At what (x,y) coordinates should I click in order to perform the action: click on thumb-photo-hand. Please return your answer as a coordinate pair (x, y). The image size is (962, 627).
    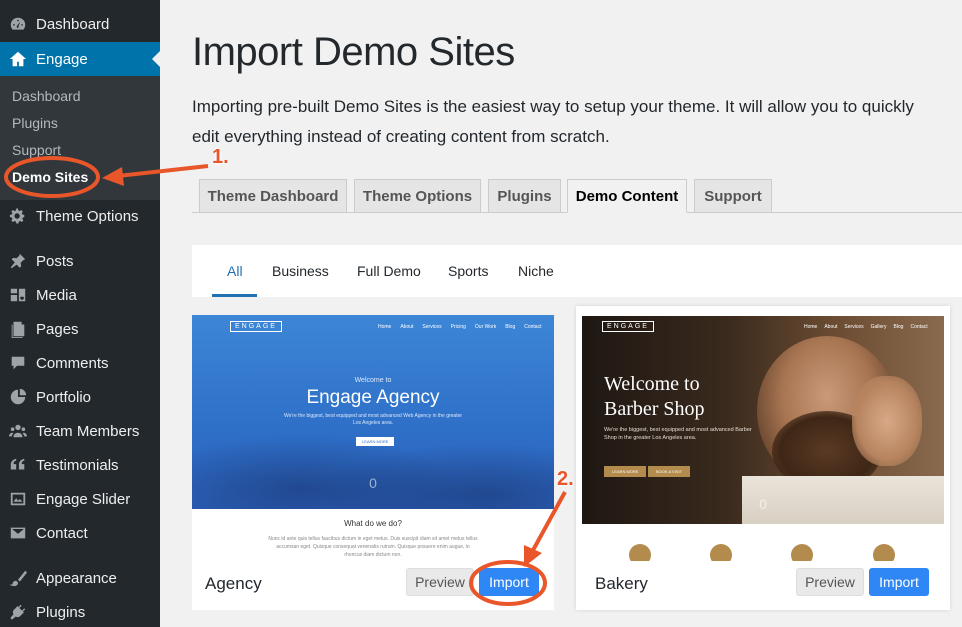
    Looking at the image, I should click on (887, 421).